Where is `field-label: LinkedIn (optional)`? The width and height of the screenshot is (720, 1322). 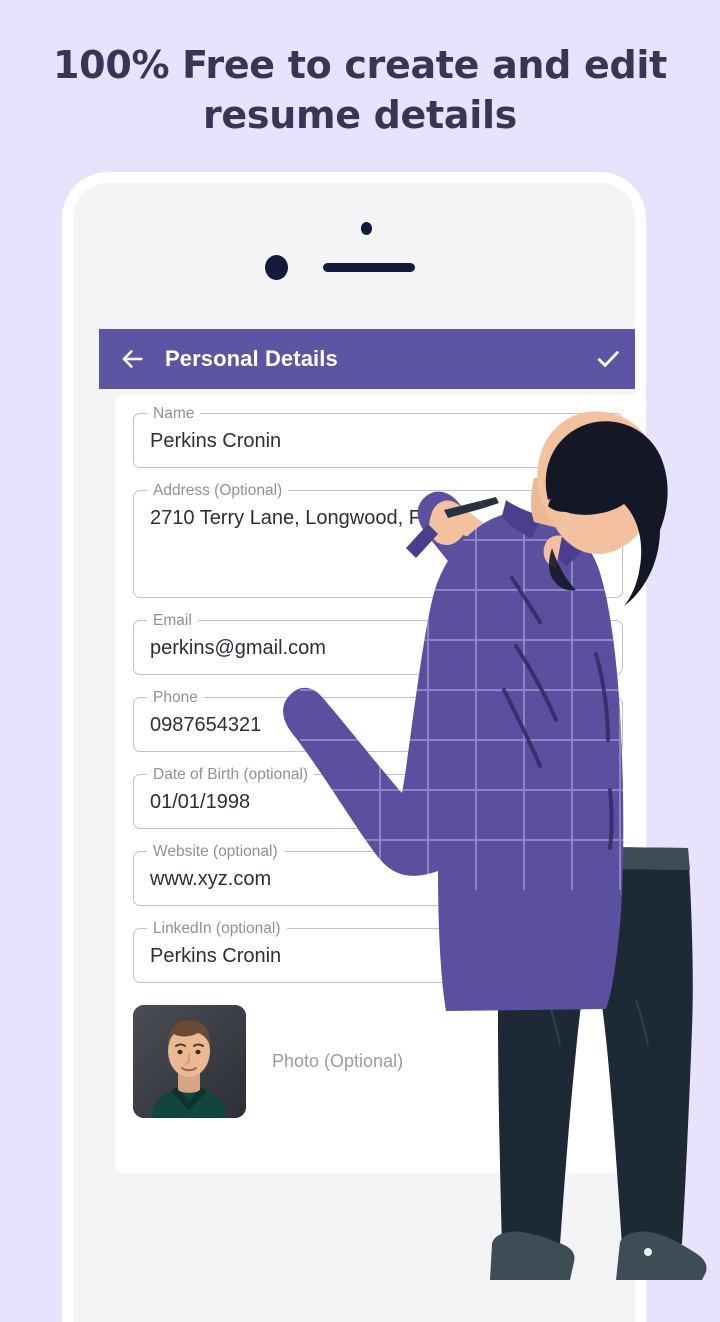
field-label: LinkedIn (optional) is located at coordinates (217, 928).